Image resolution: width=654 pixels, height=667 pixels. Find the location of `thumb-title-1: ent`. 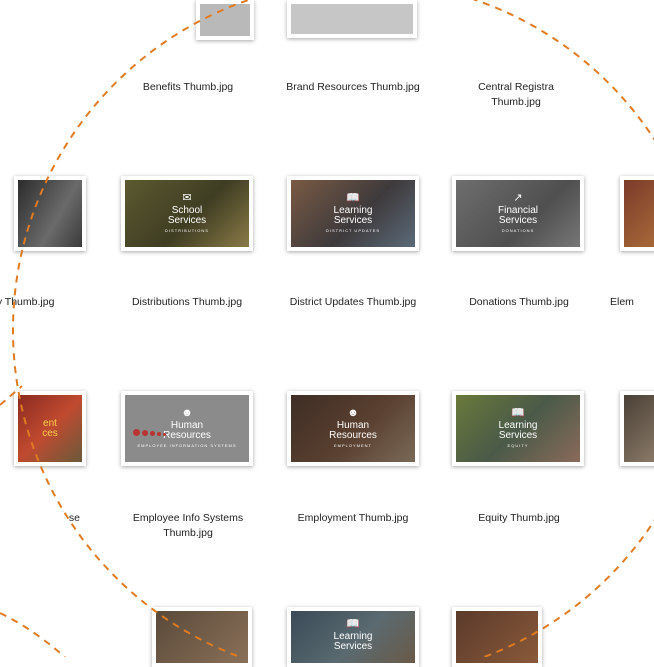

thumb-title-1: ent is located at coordinates (50, 423).